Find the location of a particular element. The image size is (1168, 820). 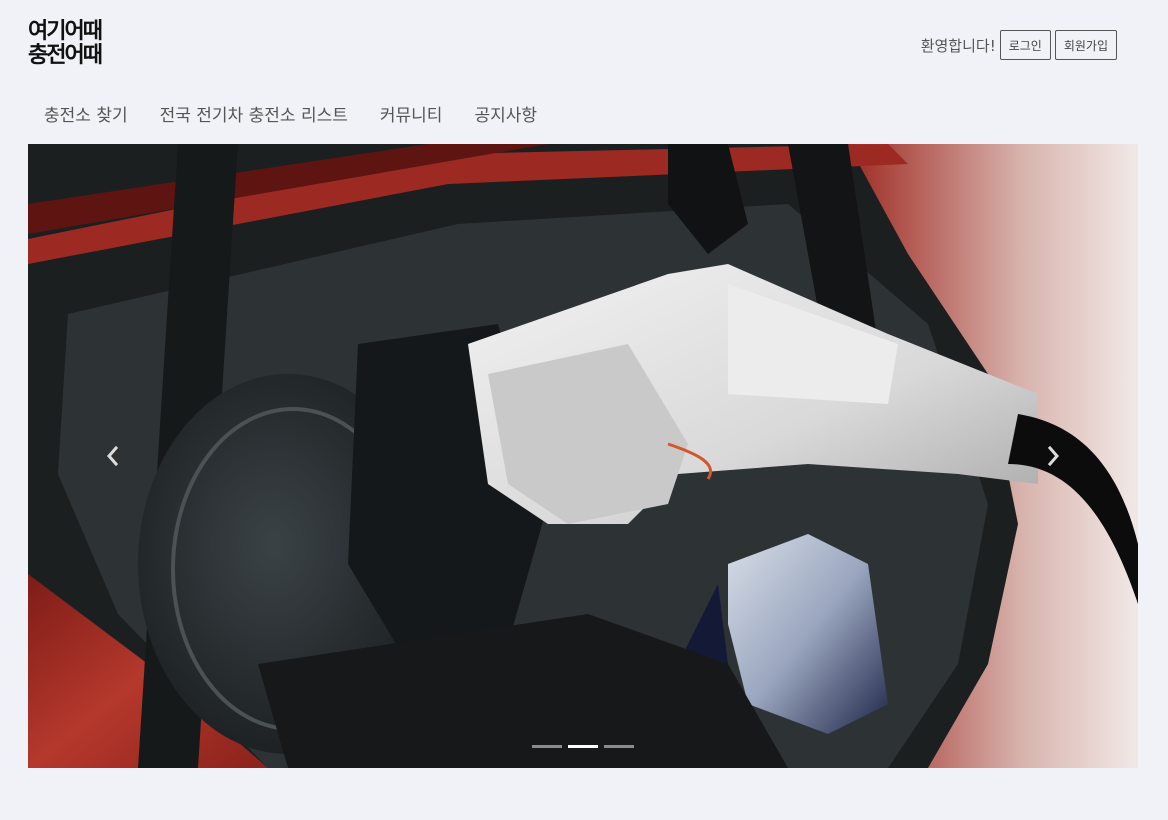

nav-item-station-list: 전국 전기차 충전소 리스트 is located at coordinates (254, 116).